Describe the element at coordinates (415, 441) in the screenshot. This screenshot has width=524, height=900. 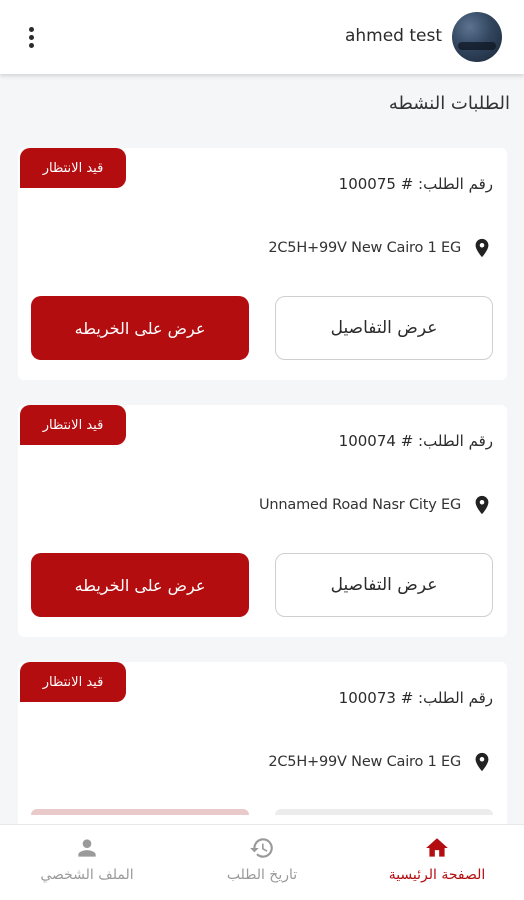
I see `order-number: رقم الطلب: # 100074` at that location.